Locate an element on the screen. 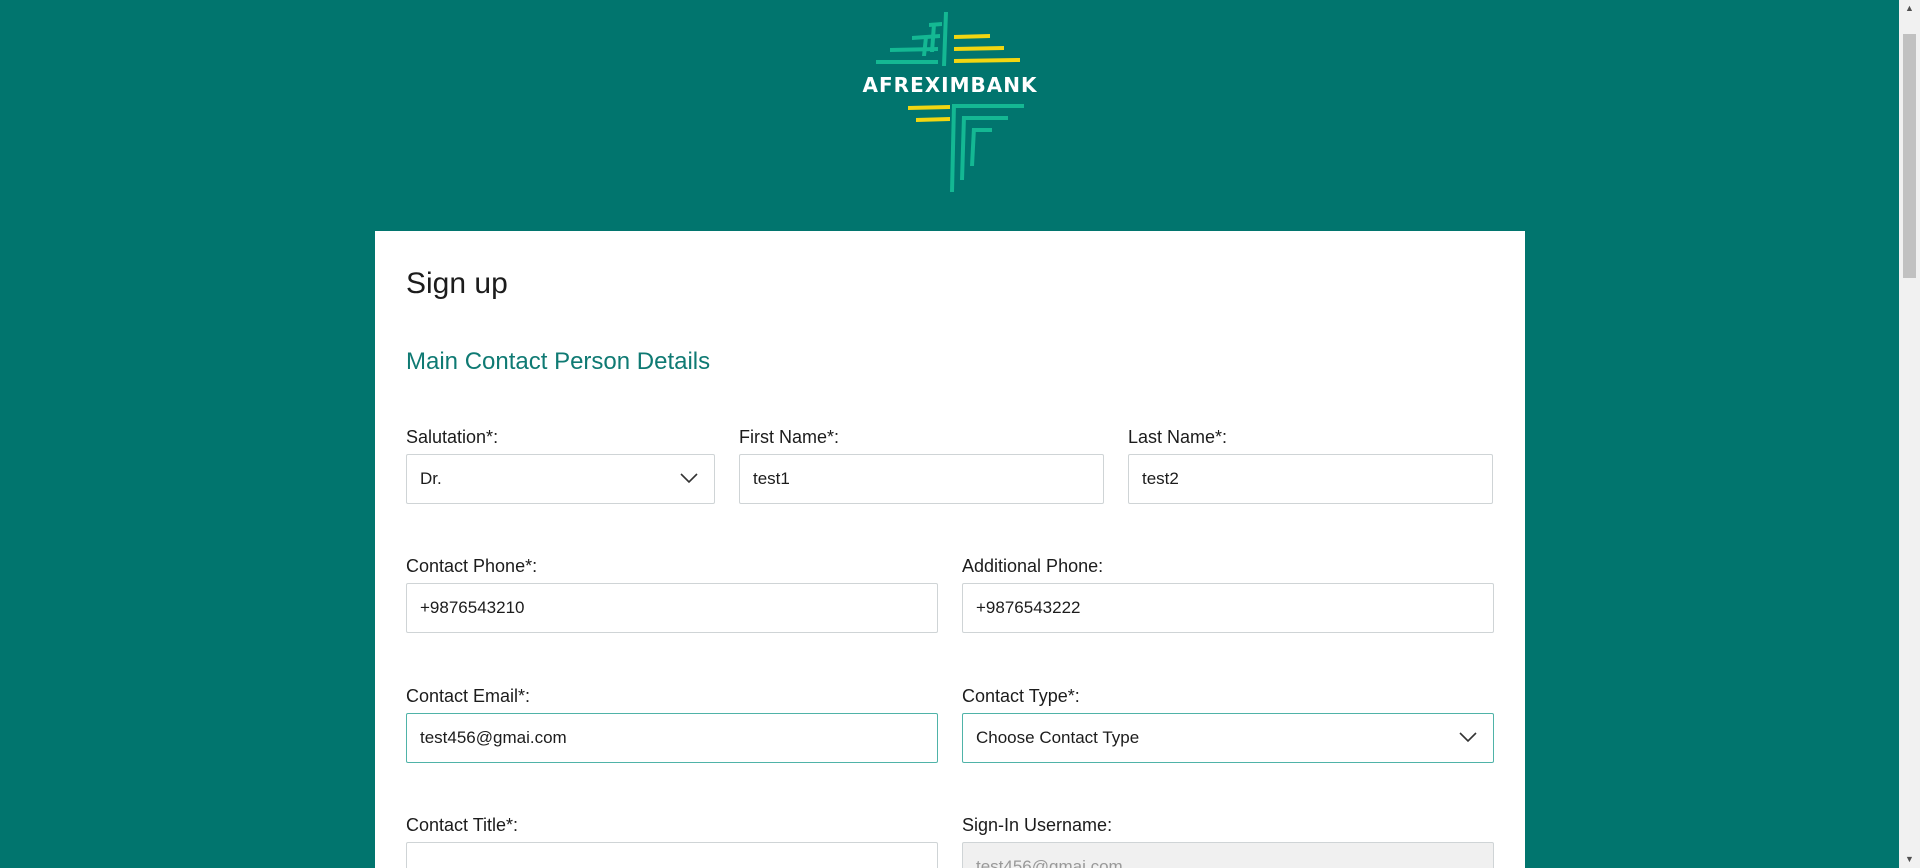 The width and height of the screenshot is (1920, 868). contact-type-label: Contact Type*: is located at coordinates (1021, 696).